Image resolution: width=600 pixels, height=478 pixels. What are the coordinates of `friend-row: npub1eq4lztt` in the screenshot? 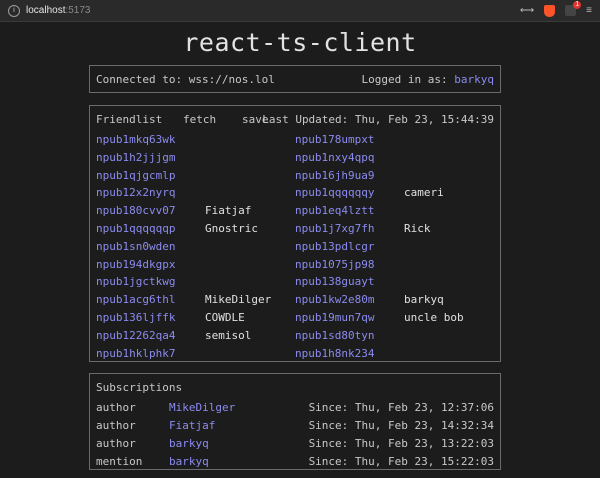 It's located at (390, 211).